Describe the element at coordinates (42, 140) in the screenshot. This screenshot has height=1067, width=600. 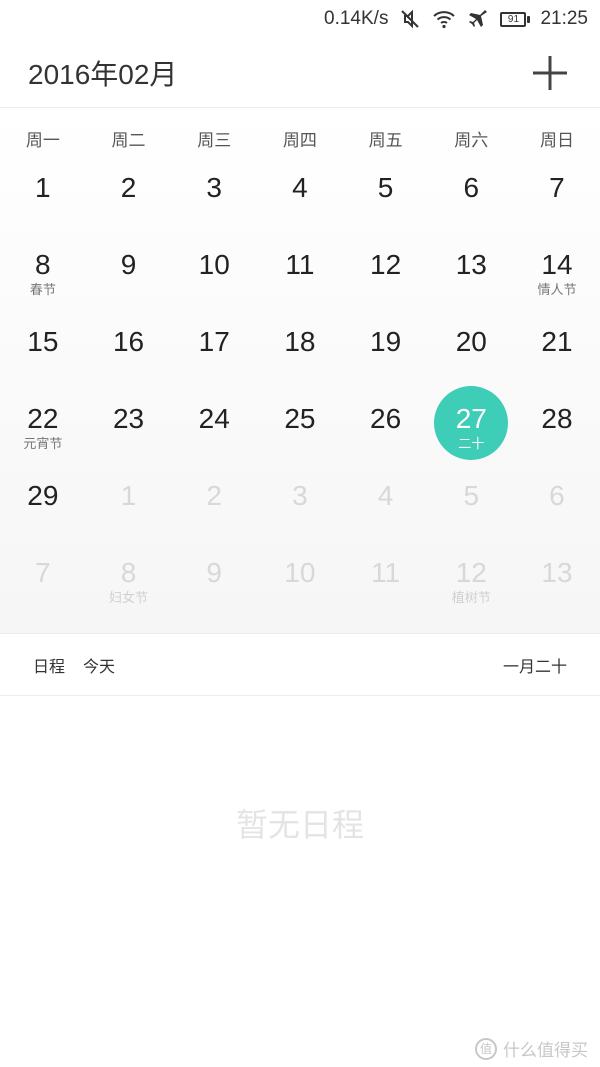
I see `weekday-label: 周一` at that location.